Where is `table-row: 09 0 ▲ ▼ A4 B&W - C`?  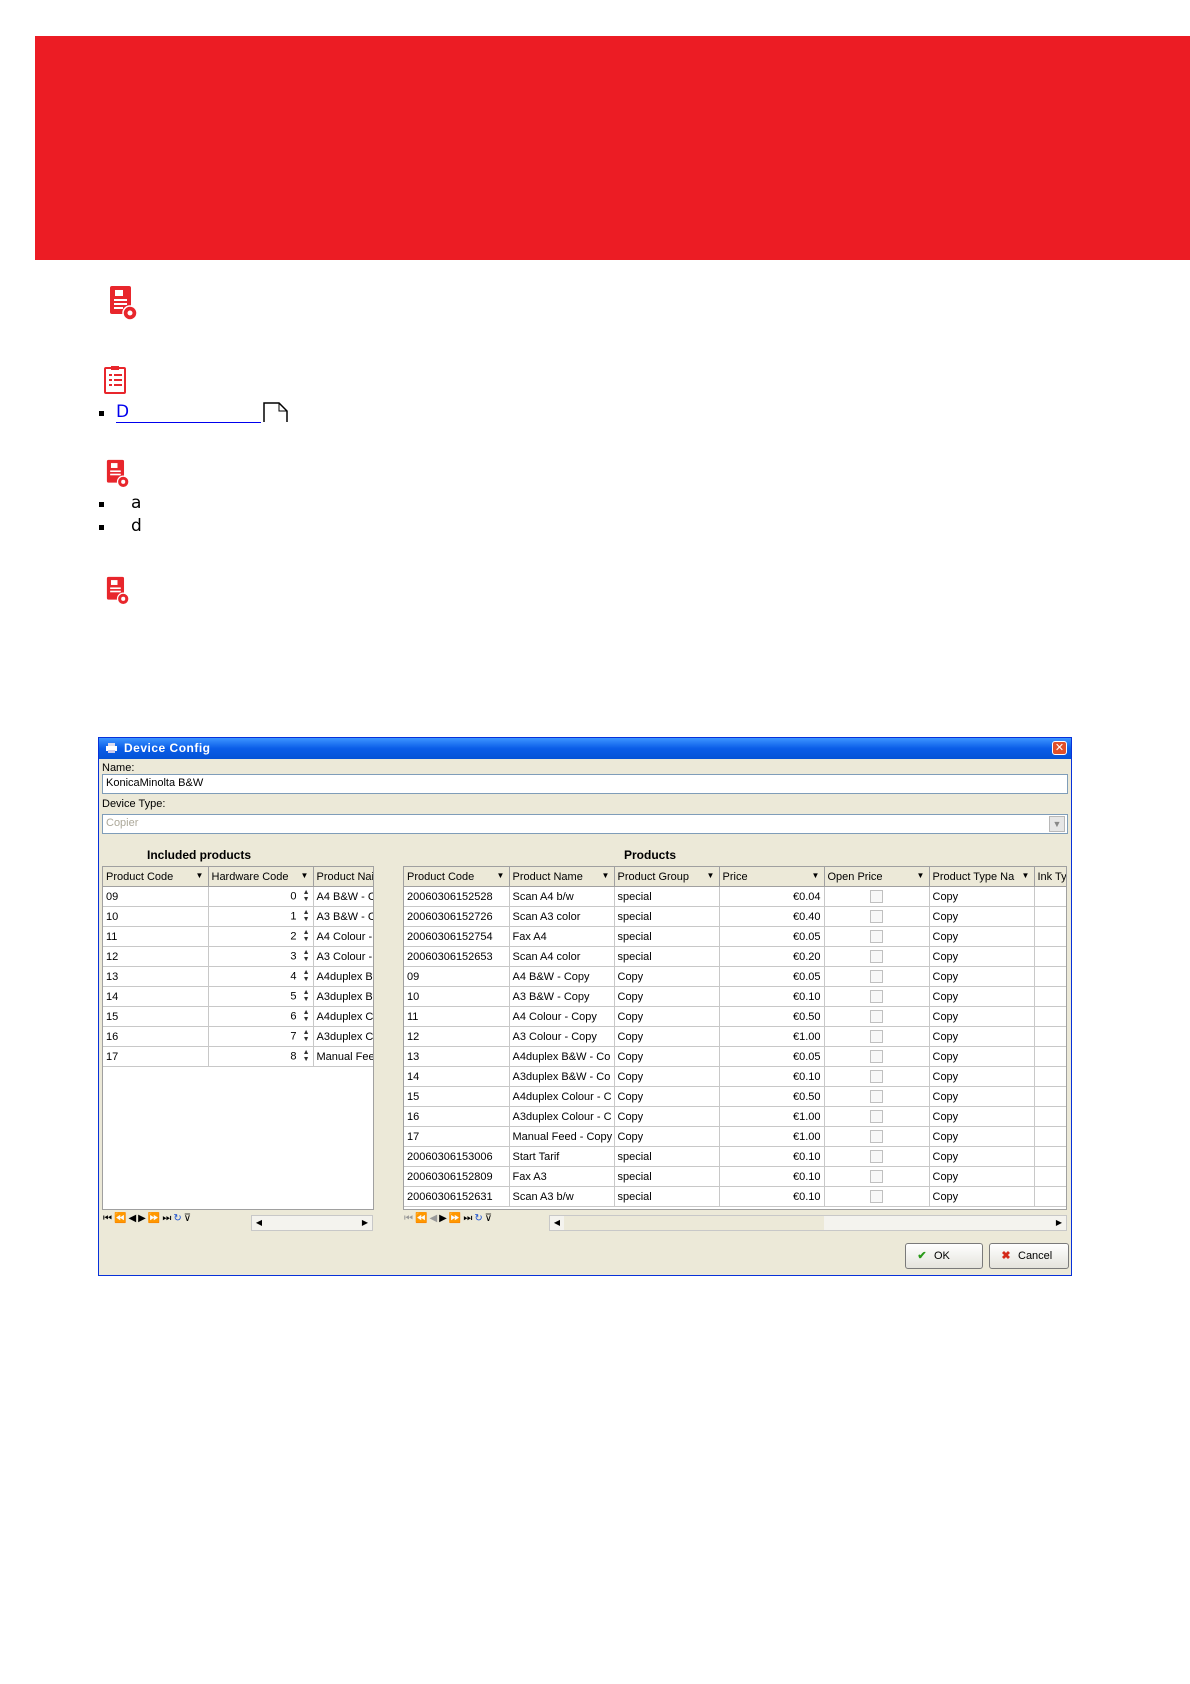 table-row: 09 0 ▲ ▼ A4 B&W - C is located at coordinates (238, 896).